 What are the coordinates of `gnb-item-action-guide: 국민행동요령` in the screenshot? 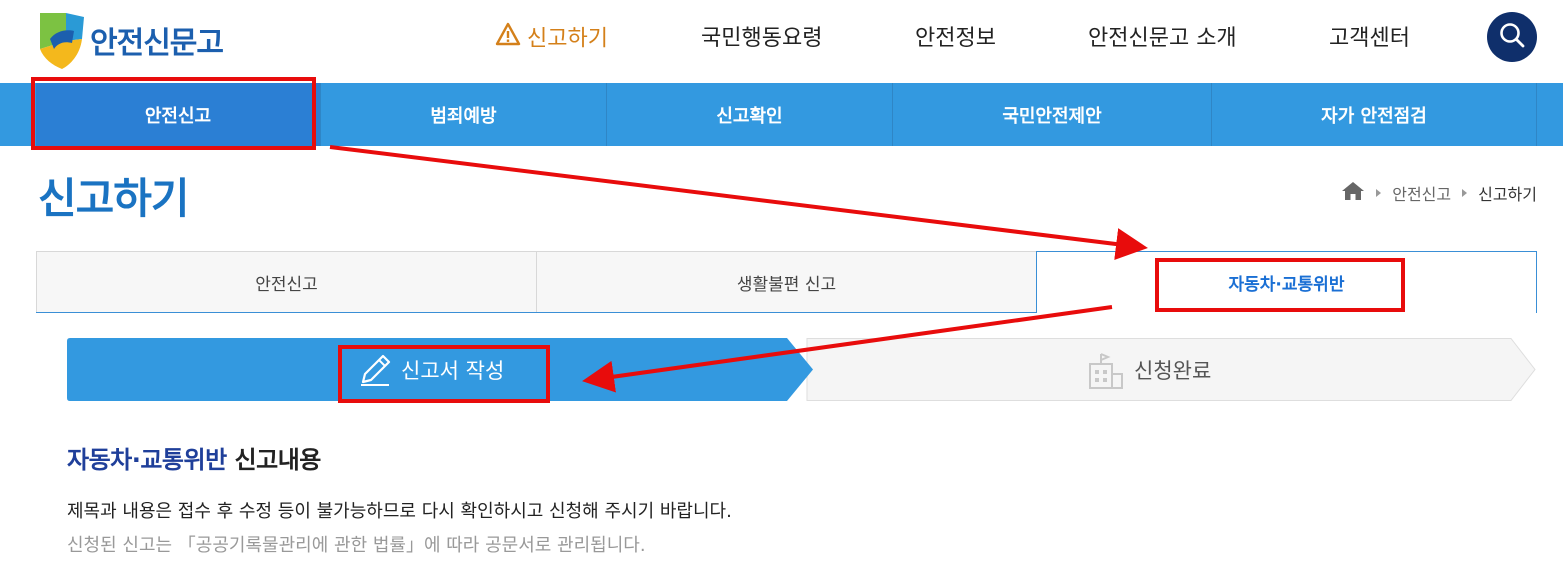 It's located at (761, 39).